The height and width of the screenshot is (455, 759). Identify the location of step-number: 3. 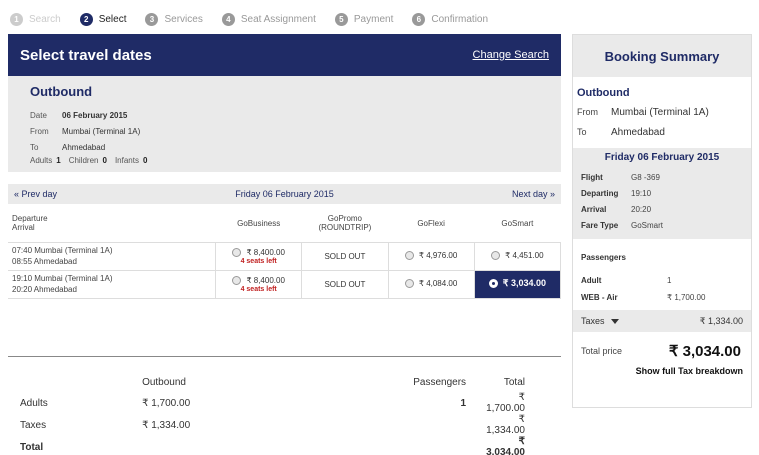
(152, 19).